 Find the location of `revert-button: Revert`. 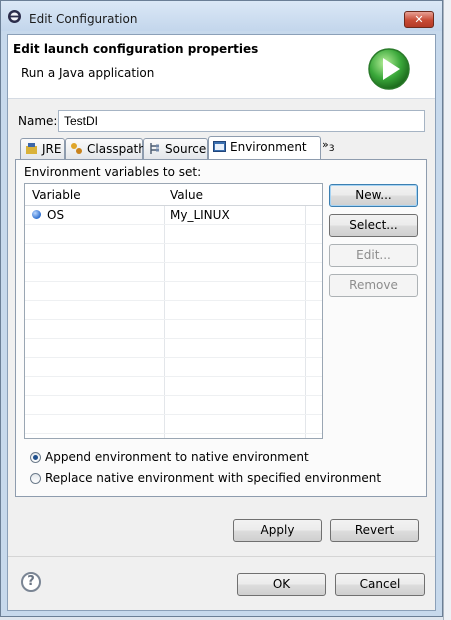

revert-button: Revert is located at coordinates (374, 530).